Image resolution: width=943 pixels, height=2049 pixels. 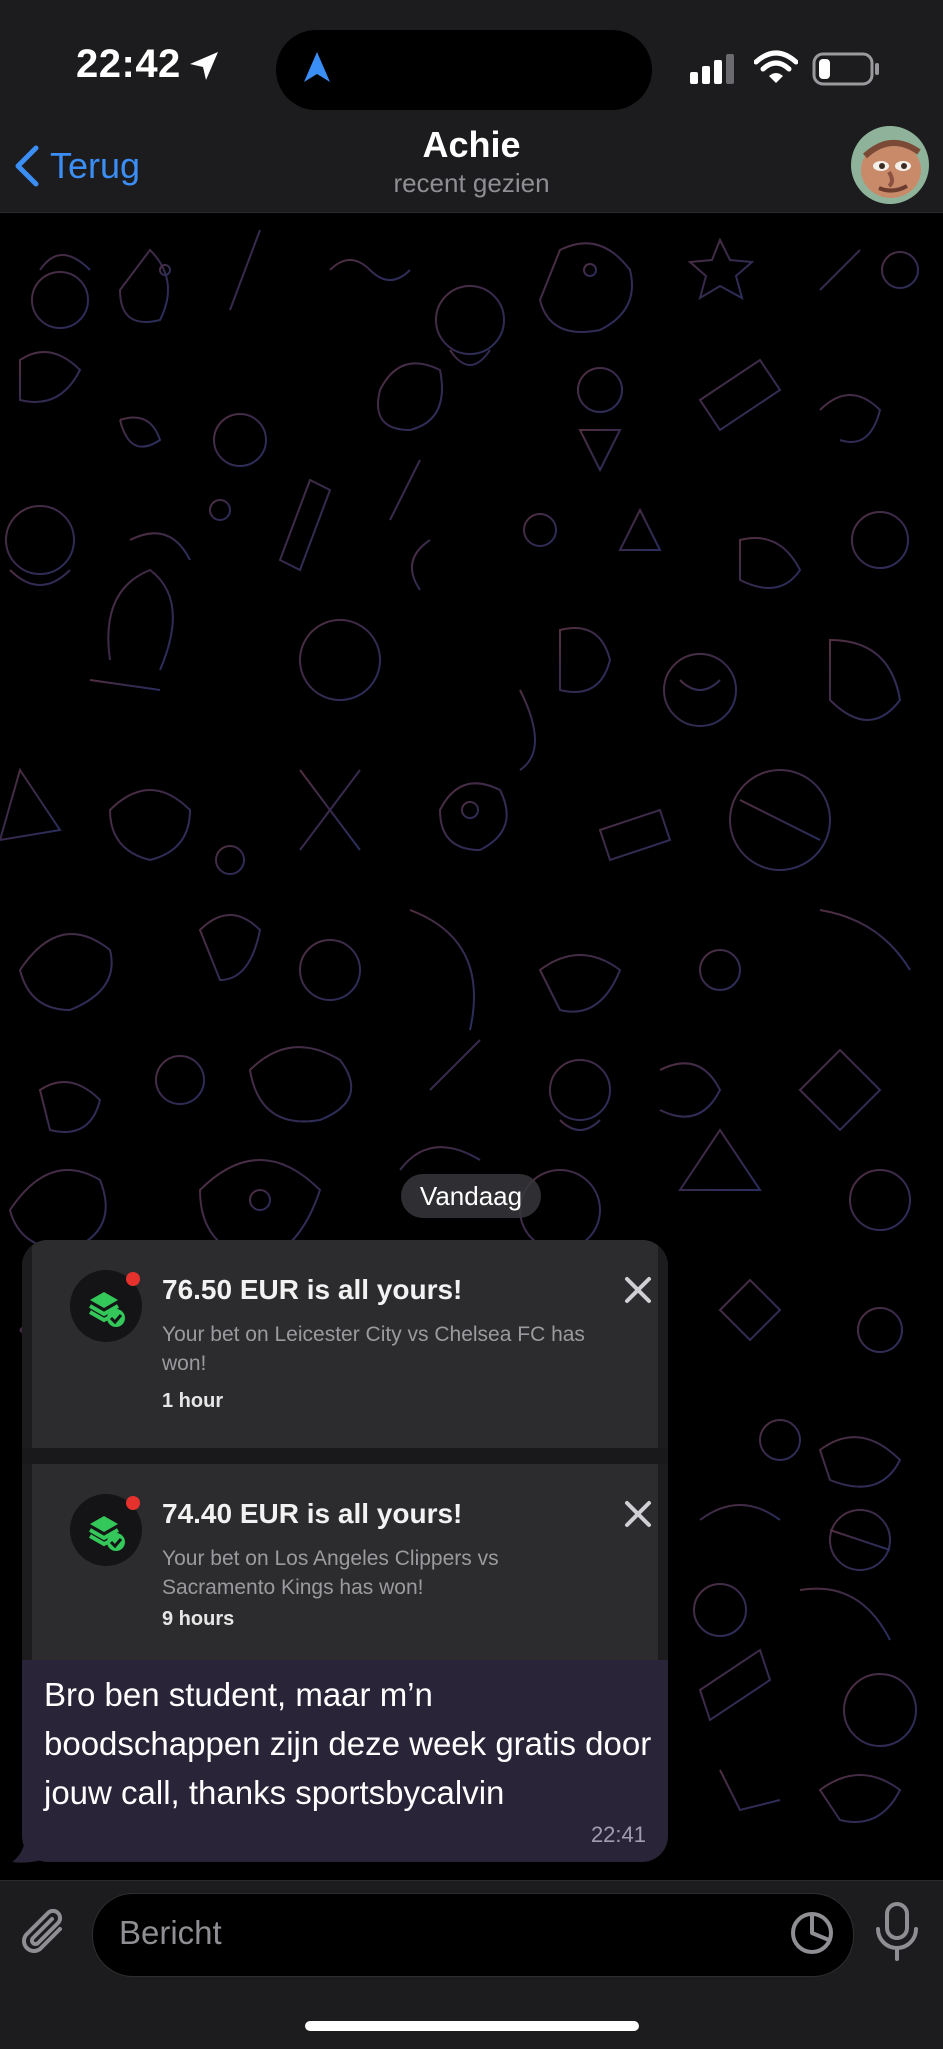 What do you see at coordinates (345, 1456) in the screenshot?
I see `notification-divider` at bounding box center [345, 1456].